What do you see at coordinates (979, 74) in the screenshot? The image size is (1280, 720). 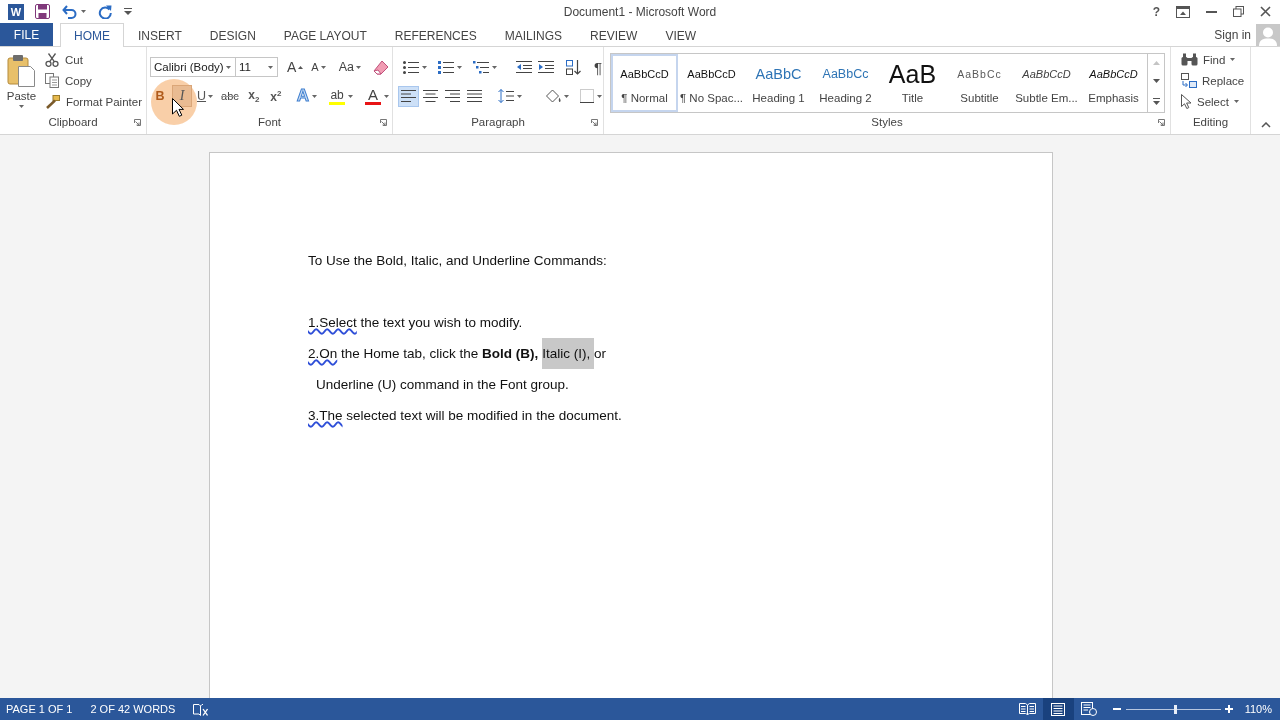 I see `style-preview: AaBbCc` at bounding box center [979, 74].